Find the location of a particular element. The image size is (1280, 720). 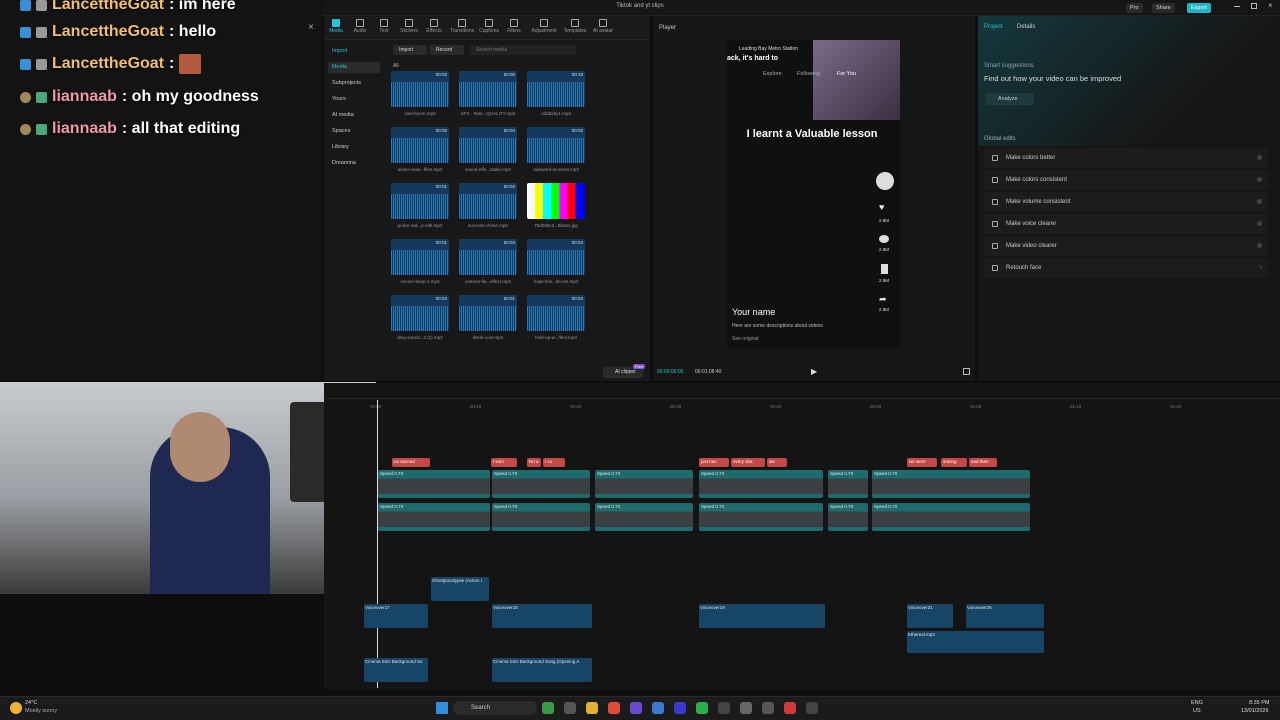

maximize-icon is located at coordinates (1254, 6).